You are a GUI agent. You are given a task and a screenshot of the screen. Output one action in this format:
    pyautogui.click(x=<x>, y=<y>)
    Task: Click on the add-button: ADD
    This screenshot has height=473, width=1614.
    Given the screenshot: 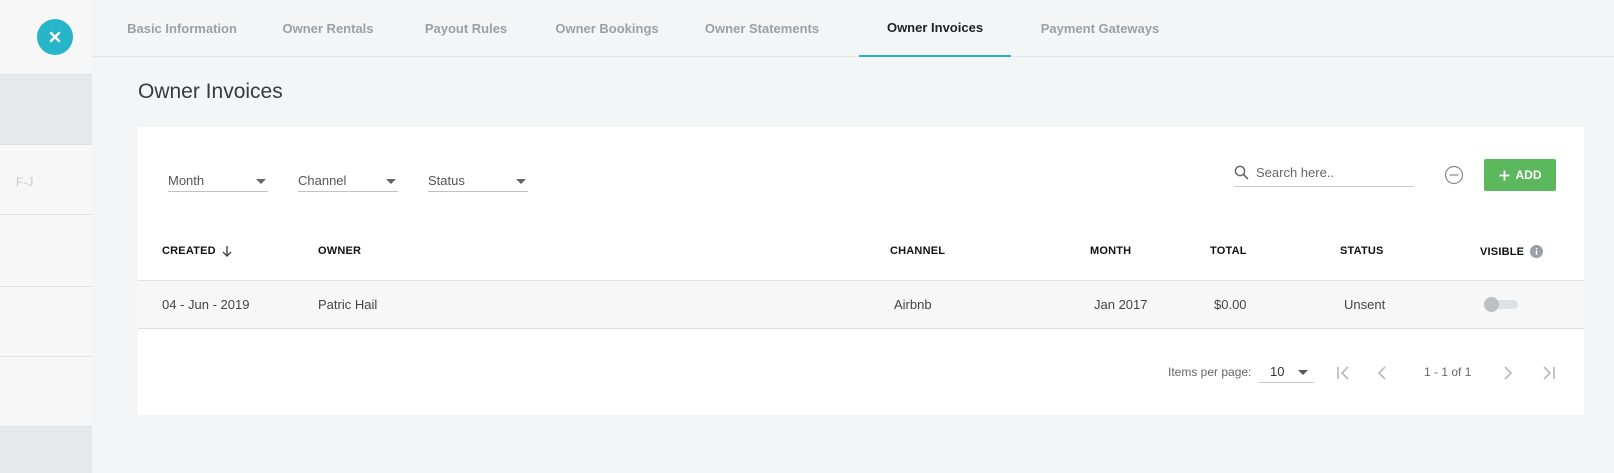 What is the action you would take?
    pyautogui.click(x=1520, y=175)
    